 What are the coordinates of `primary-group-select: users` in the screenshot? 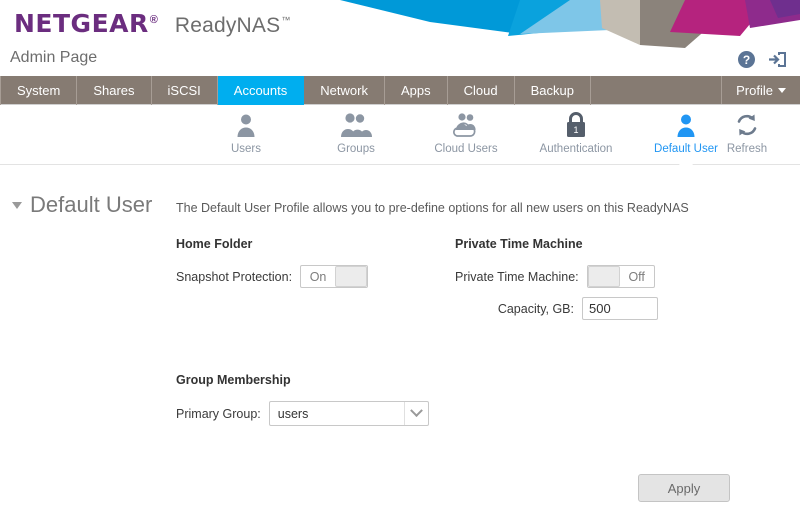 It's located at (348, 413).